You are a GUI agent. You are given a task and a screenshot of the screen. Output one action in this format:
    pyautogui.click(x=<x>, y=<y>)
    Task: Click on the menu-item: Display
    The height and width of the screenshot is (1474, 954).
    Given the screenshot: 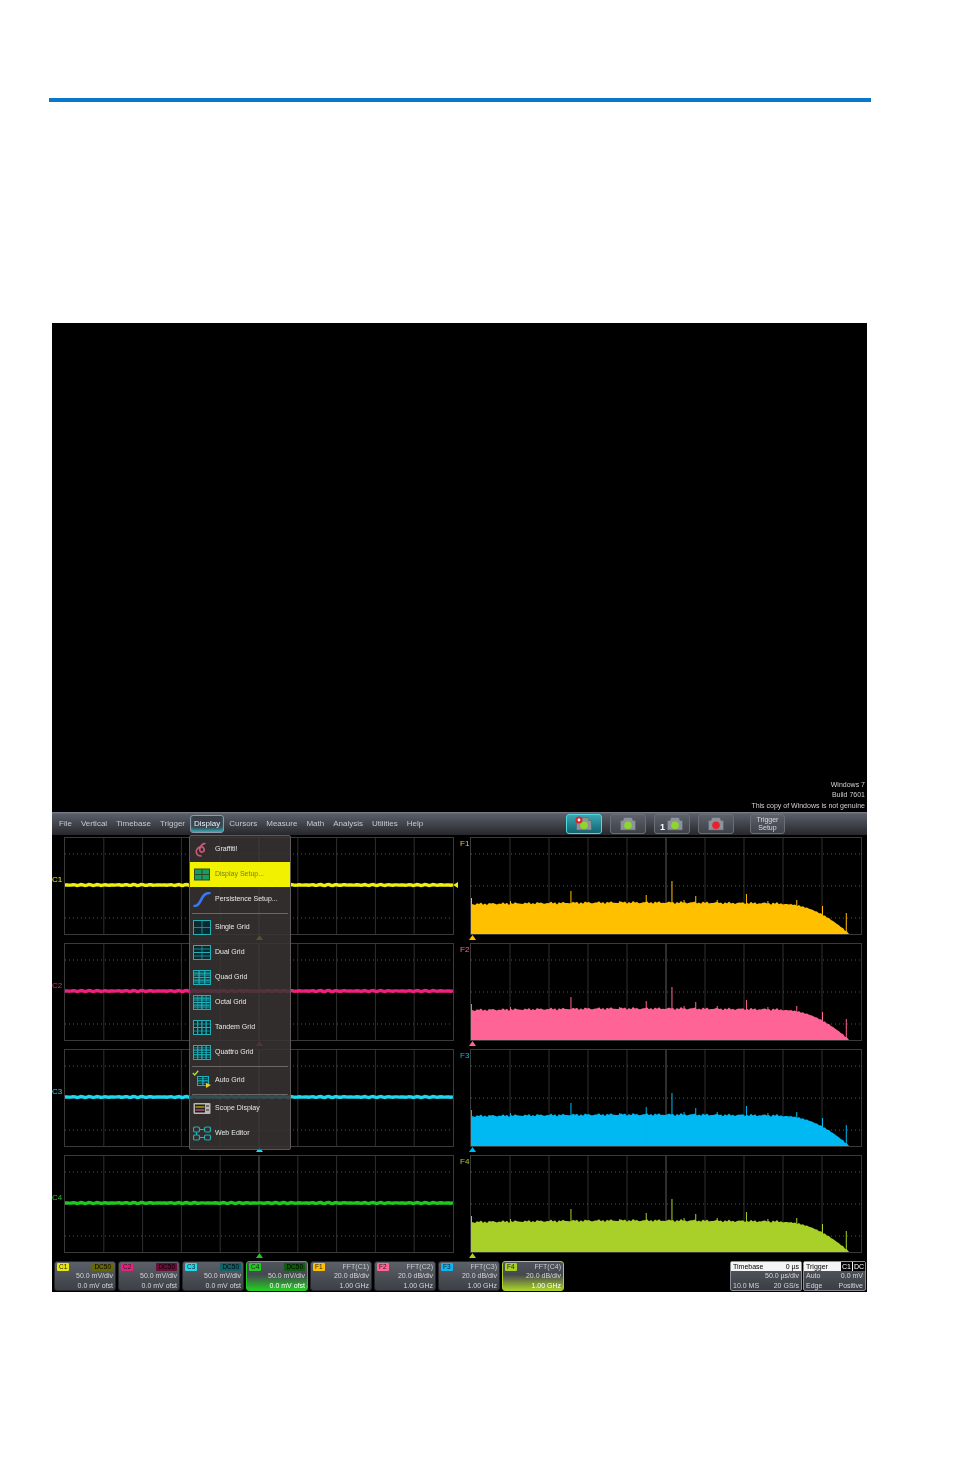 What is the action you would take?
    pyautogui.click(x=207, y=823)
    